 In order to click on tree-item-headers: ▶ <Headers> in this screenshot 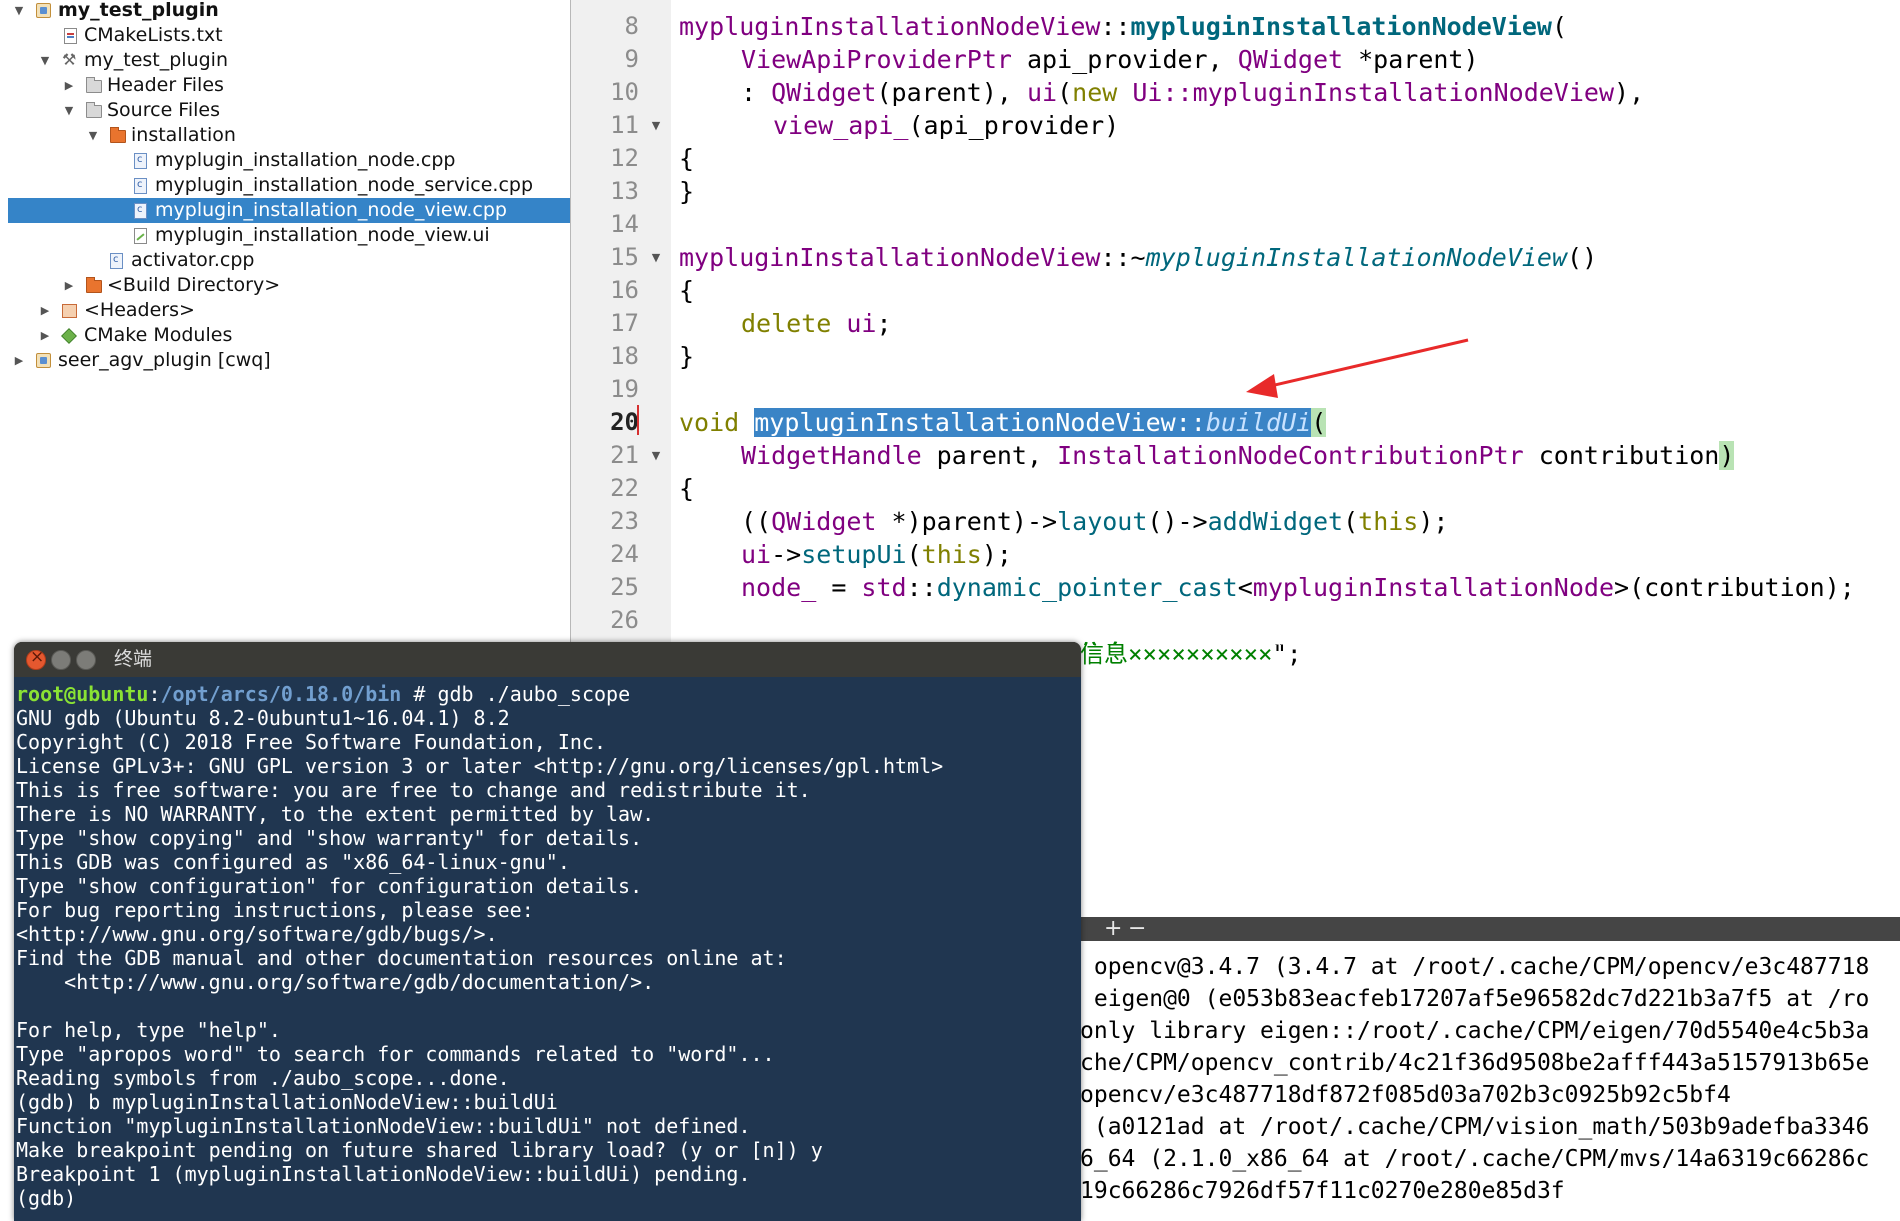, I will do `click(285, 310)`.